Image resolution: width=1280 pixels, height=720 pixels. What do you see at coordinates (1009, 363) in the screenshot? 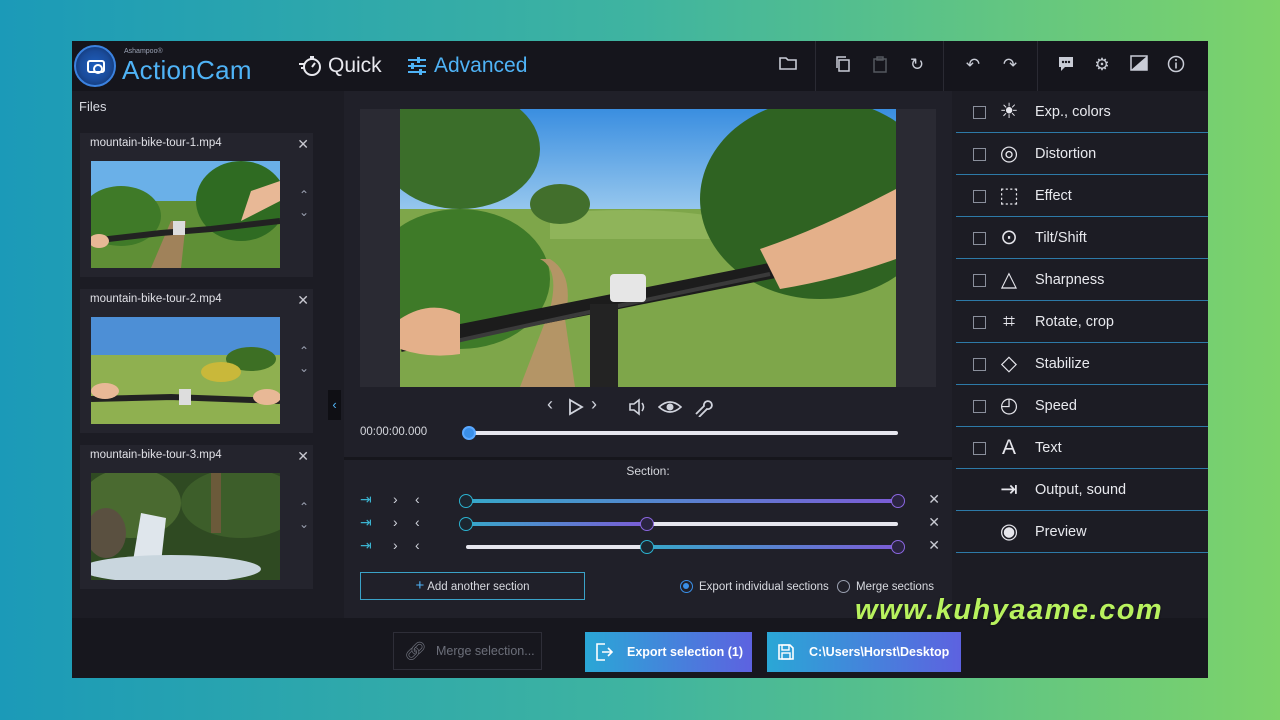
I see `stabilize-icon: ◇` at bounding box center [1009, 363].